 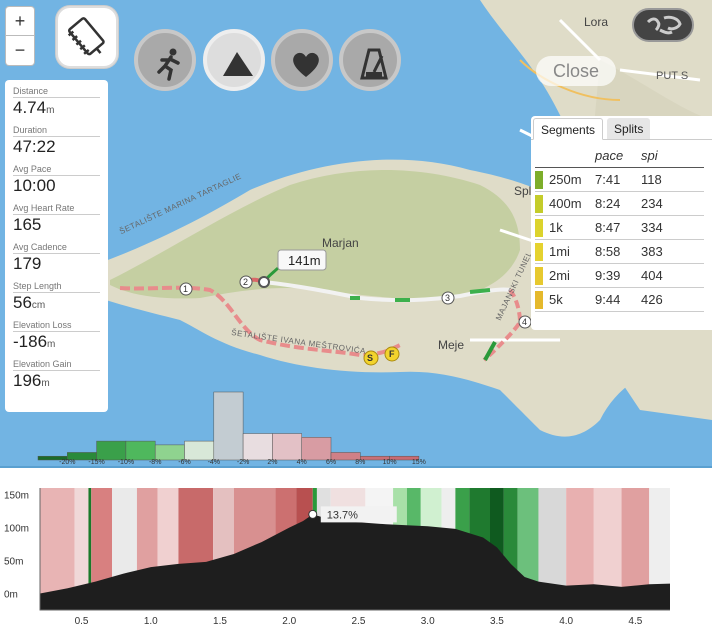 I want to click on elevation-x-tick: 4.5, so click(x=635, y=621).